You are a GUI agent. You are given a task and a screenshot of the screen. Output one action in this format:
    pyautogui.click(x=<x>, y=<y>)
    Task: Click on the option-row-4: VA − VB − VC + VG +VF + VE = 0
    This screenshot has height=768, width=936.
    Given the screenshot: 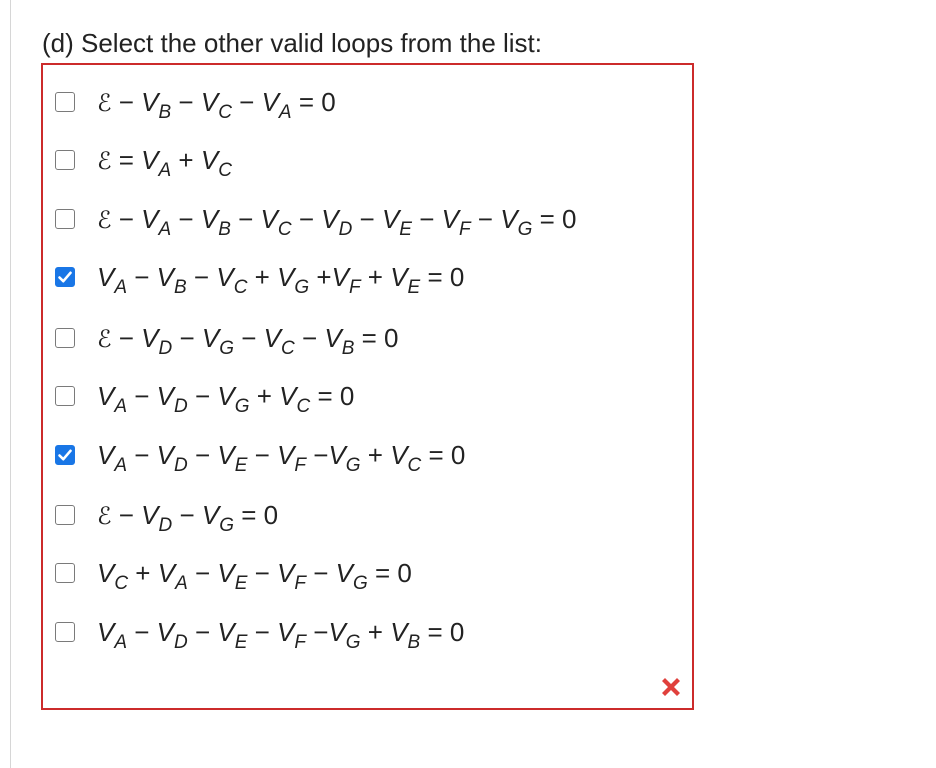 What is the action you would take?
    pyautogui.click(x=259, y=277)
    